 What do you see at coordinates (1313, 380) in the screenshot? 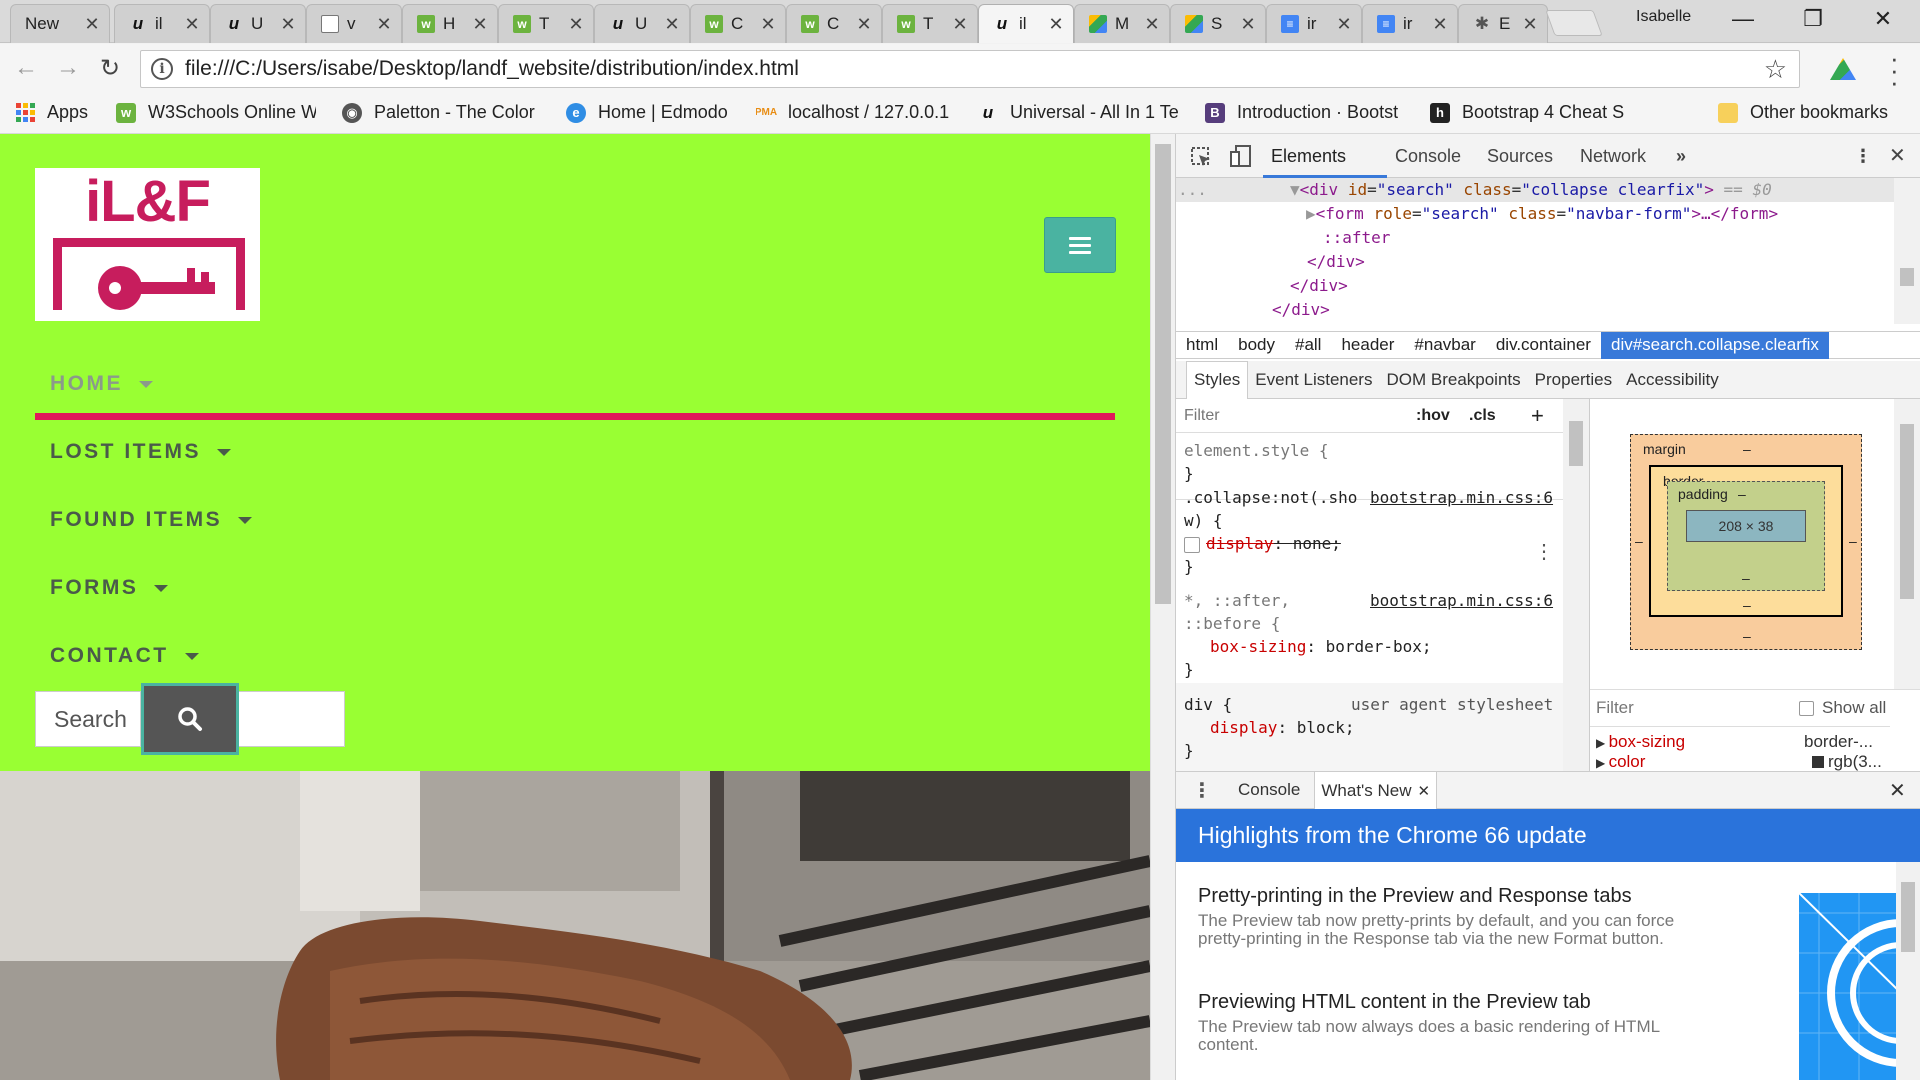
I see `tab-event-listeners: Event Listeners` at bounding box center [1313, 380].